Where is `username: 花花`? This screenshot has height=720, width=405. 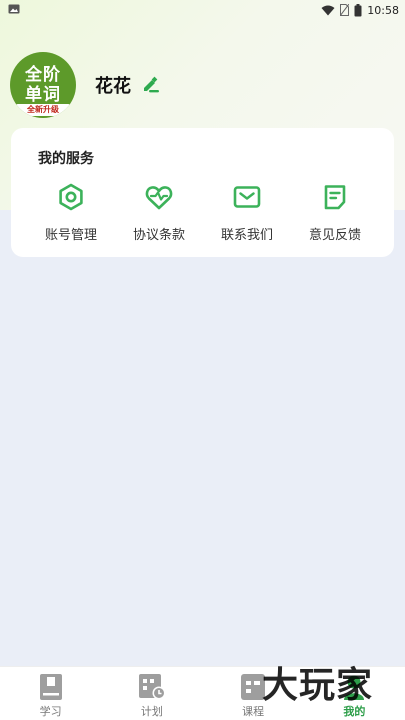
username: 花花 is located at coordinates (113, 86).